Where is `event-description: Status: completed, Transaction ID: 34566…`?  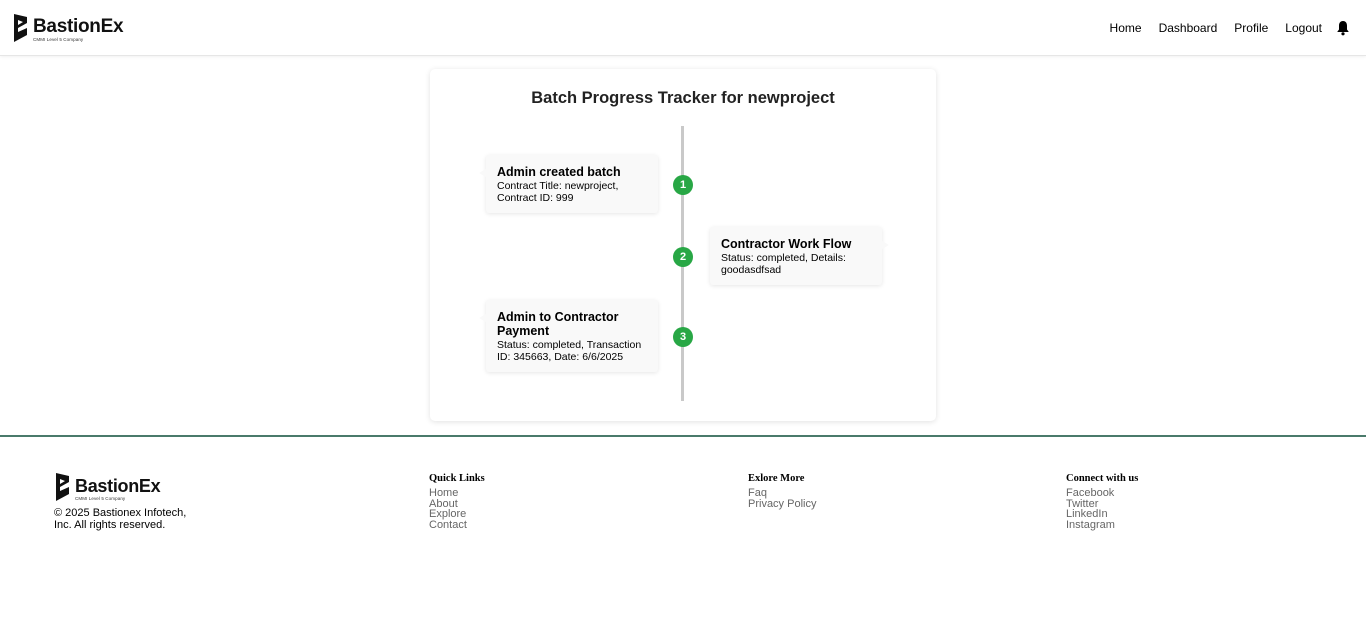 event-description: Status: completed, Transaction ID: 34566… is located at coordinates (569, 351).